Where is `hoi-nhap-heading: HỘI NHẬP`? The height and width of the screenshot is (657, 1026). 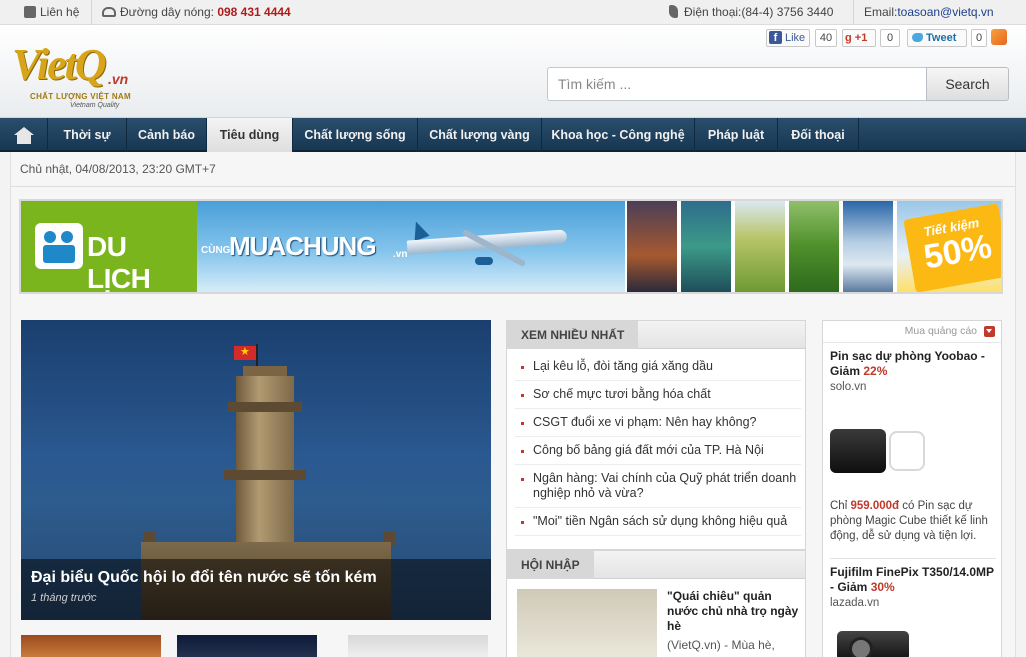 hoi-nhap-heading: HỘI NHẬP is located at coordinates (550, 565).